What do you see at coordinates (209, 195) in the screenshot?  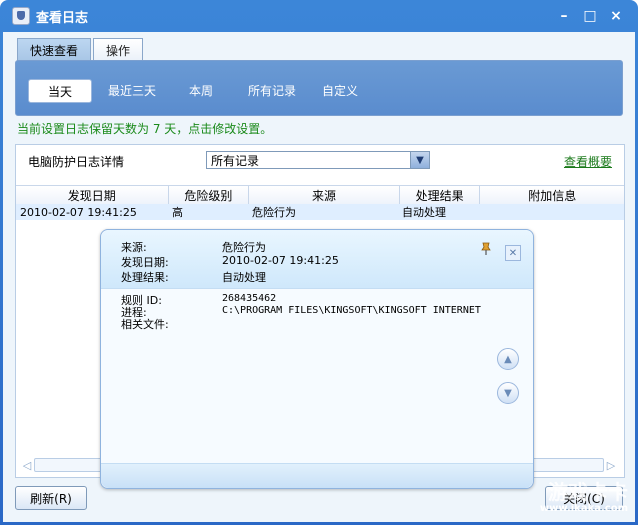 I see `column-header: 危险级别` at bounding box center [209, 195].